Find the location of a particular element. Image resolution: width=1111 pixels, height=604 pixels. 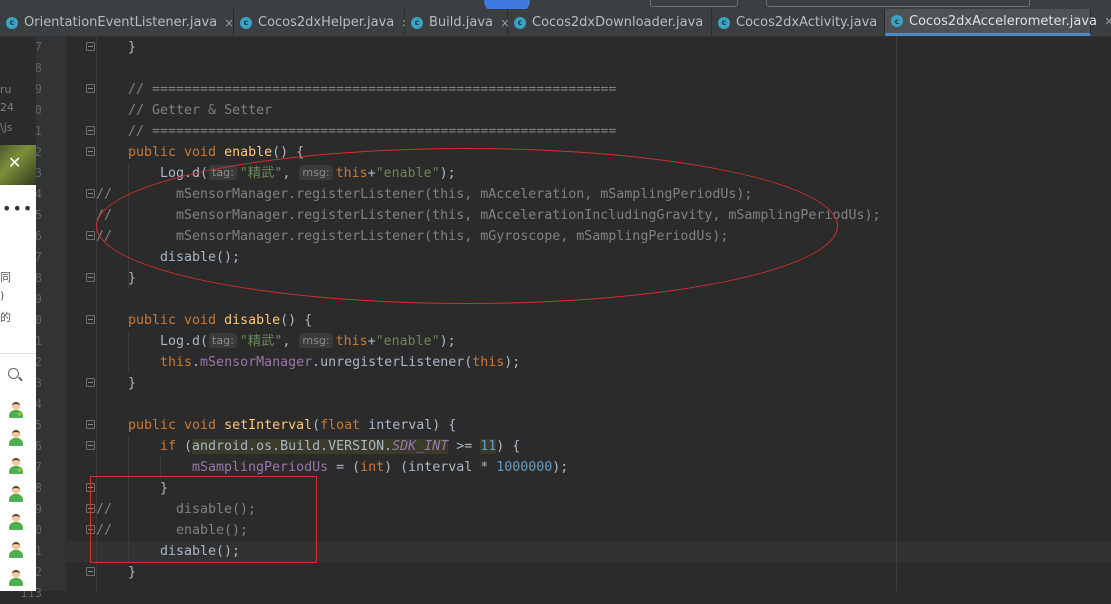

chat-text: 的 is located at coordinates (5, 317).